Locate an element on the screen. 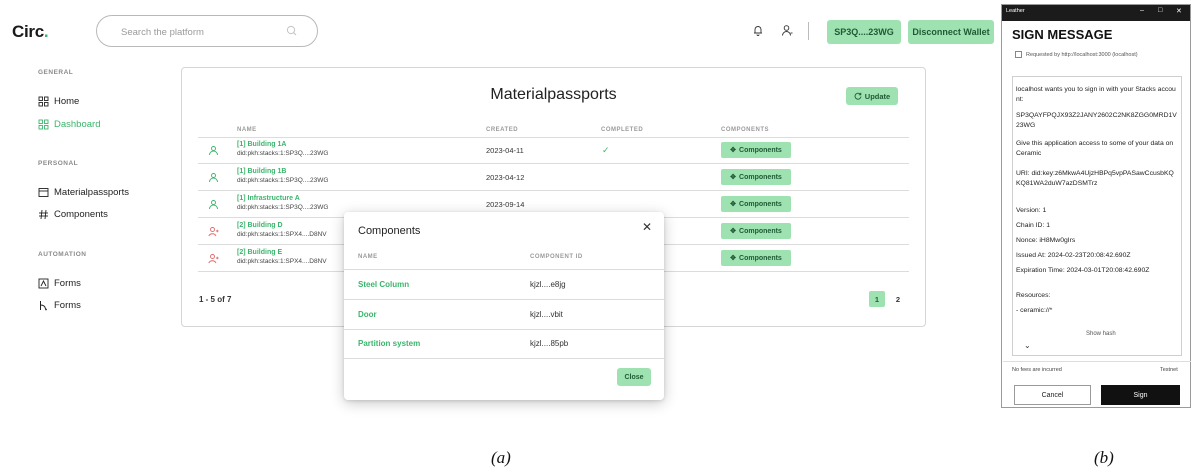 This screenshot has width=1194, height=472. search-icon is located at coordinates (292, 31).